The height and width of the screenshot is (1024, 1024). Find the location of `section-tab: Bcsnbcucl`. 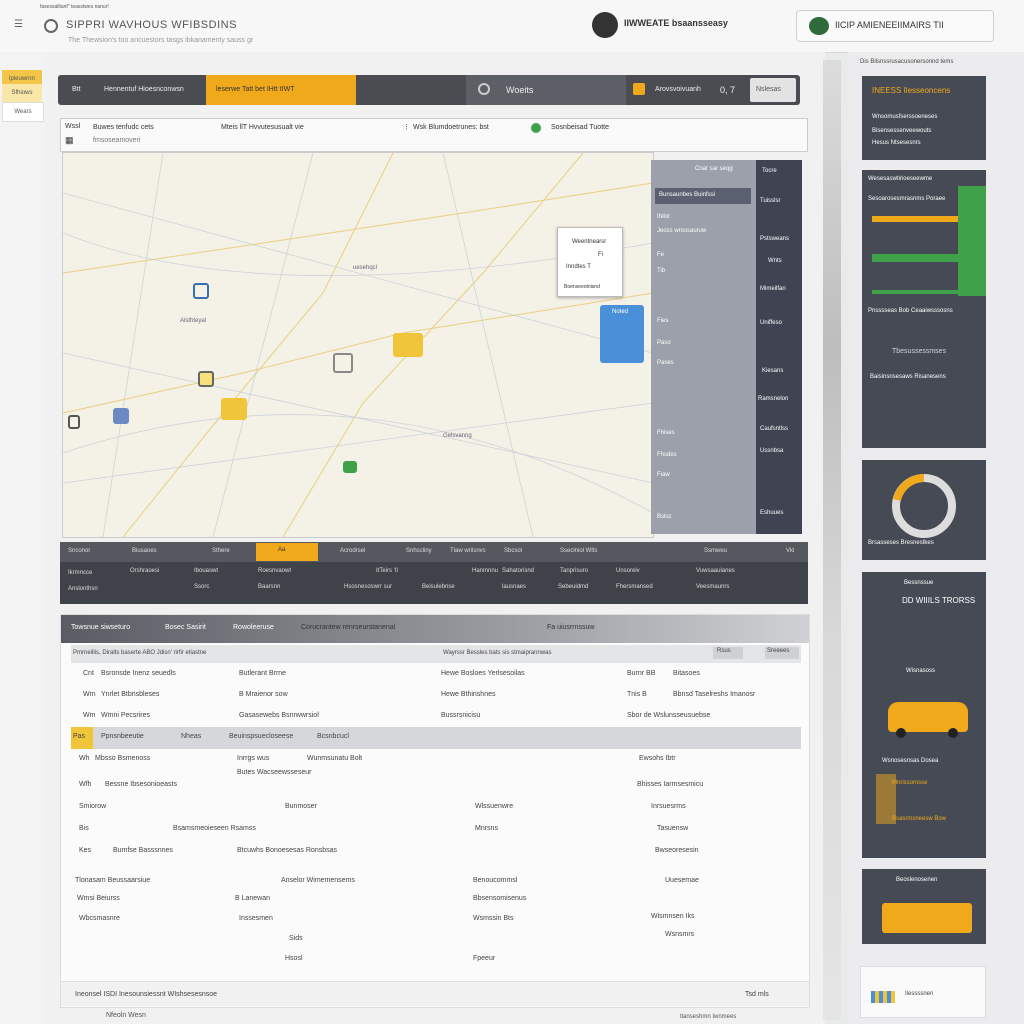

section-tab: Bcsnbcucl is located at coordinates (333, 736).